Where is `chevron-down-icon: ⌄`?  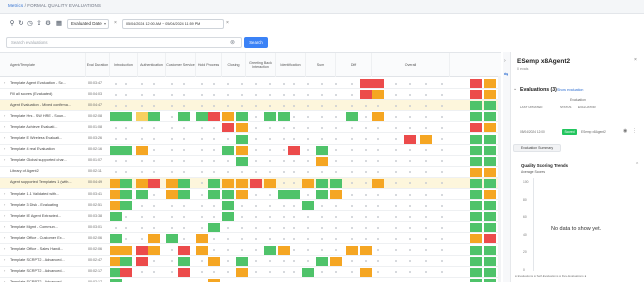
chevron-down-icon: ⌄ is located at coordinates (515, 89).